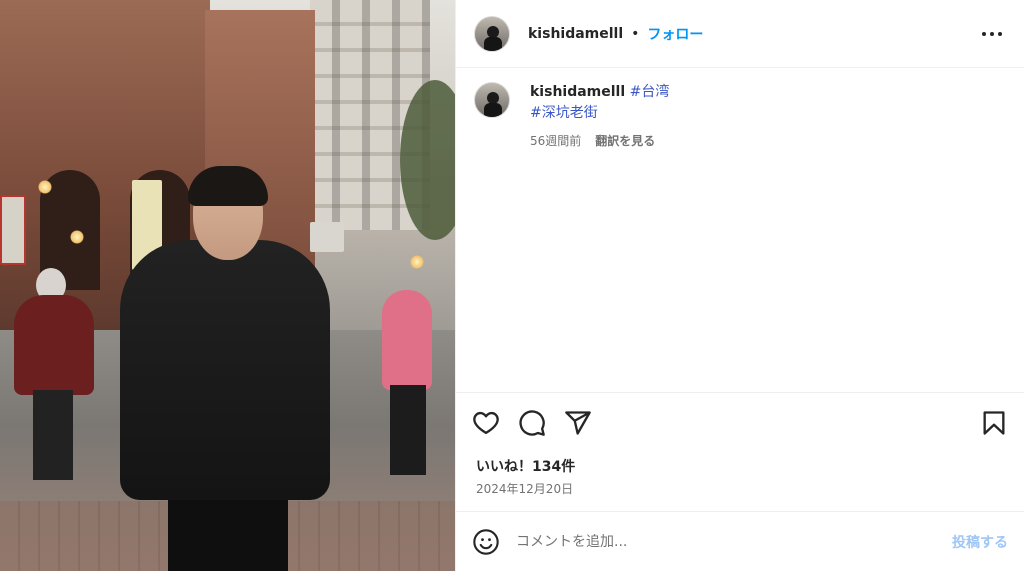  What do you see at coordinates (525, 489) in the screenshot?
I see `post-date: 2024年12月20日` at bounding box center [525, 489].